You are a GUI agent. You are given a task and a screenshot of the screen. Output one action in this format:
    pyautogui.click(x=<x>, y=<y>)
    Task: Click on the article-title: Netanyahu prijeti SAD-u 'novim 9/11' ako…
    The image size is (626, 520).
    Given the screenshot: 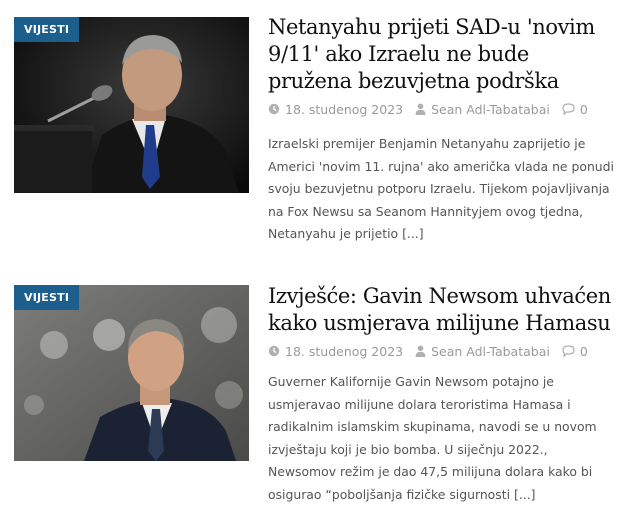 What is the action you would take?
    pyautogui.click(x=443, y=54)
    